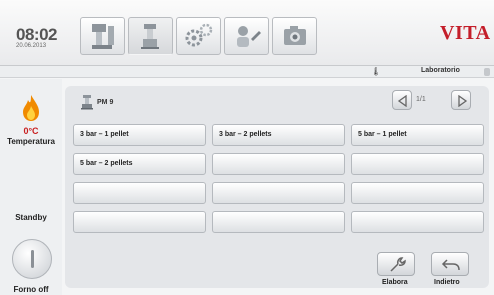  I want to click on press-small-icon, so click(87, 102).